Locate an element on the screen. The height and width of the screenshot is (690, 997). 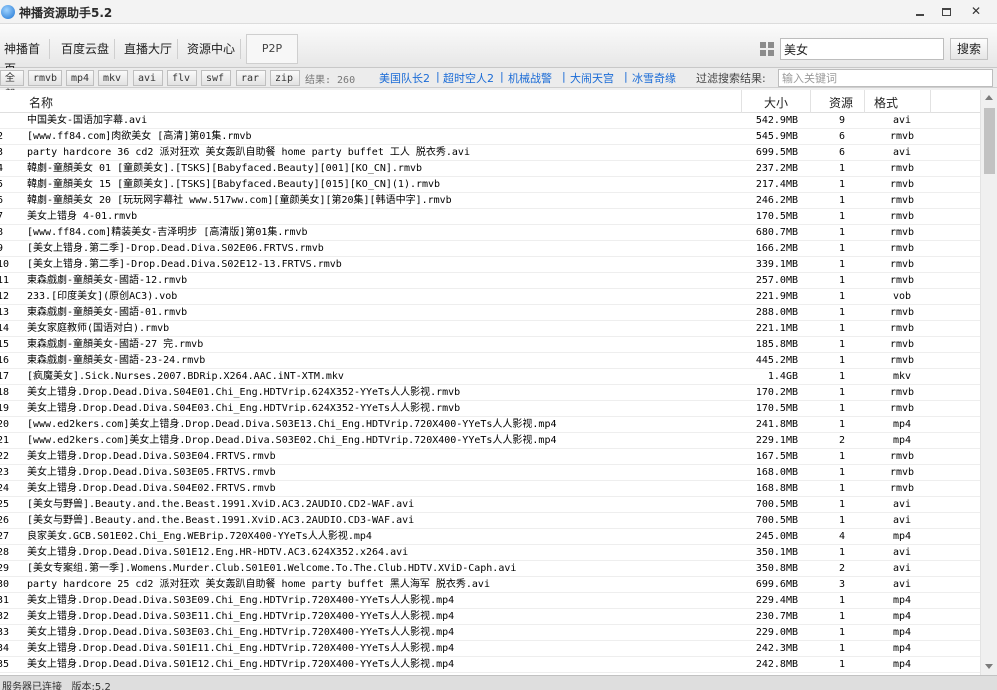
table-row: 13 東森戲劇-童顏美女-國語-01.rmvb 288.0MB 1 rmvb is located at coordinates (490, 313).